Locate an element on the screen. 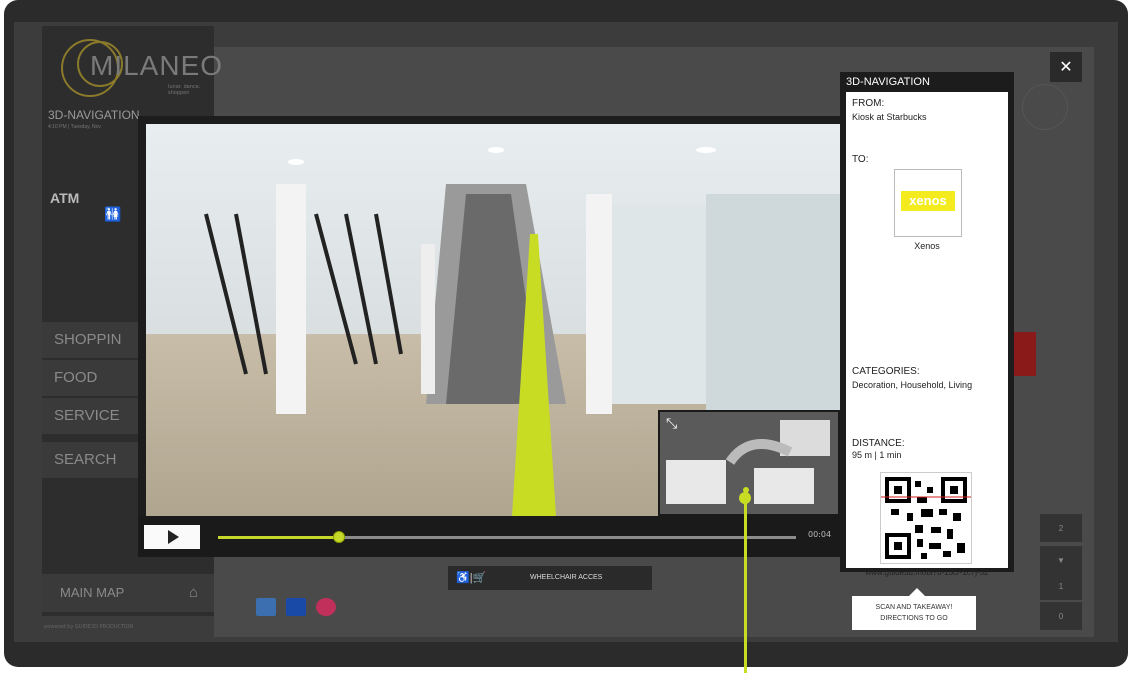 This screenshot has width=1132, height=673. qr-code-image is located at coordinates (926, 518).